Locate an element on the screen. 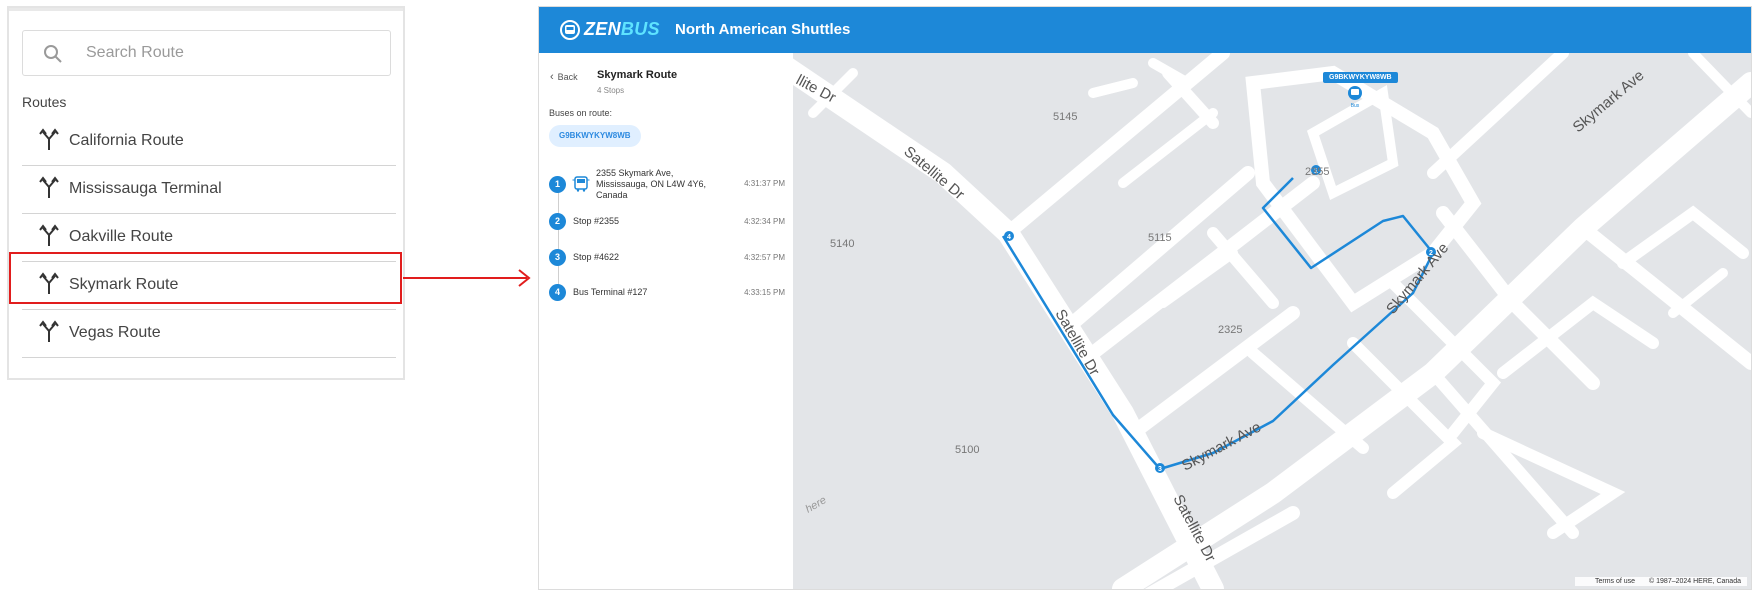 The image size is (1758, 600). here-watermark: here is located at coordinates (816, 504).